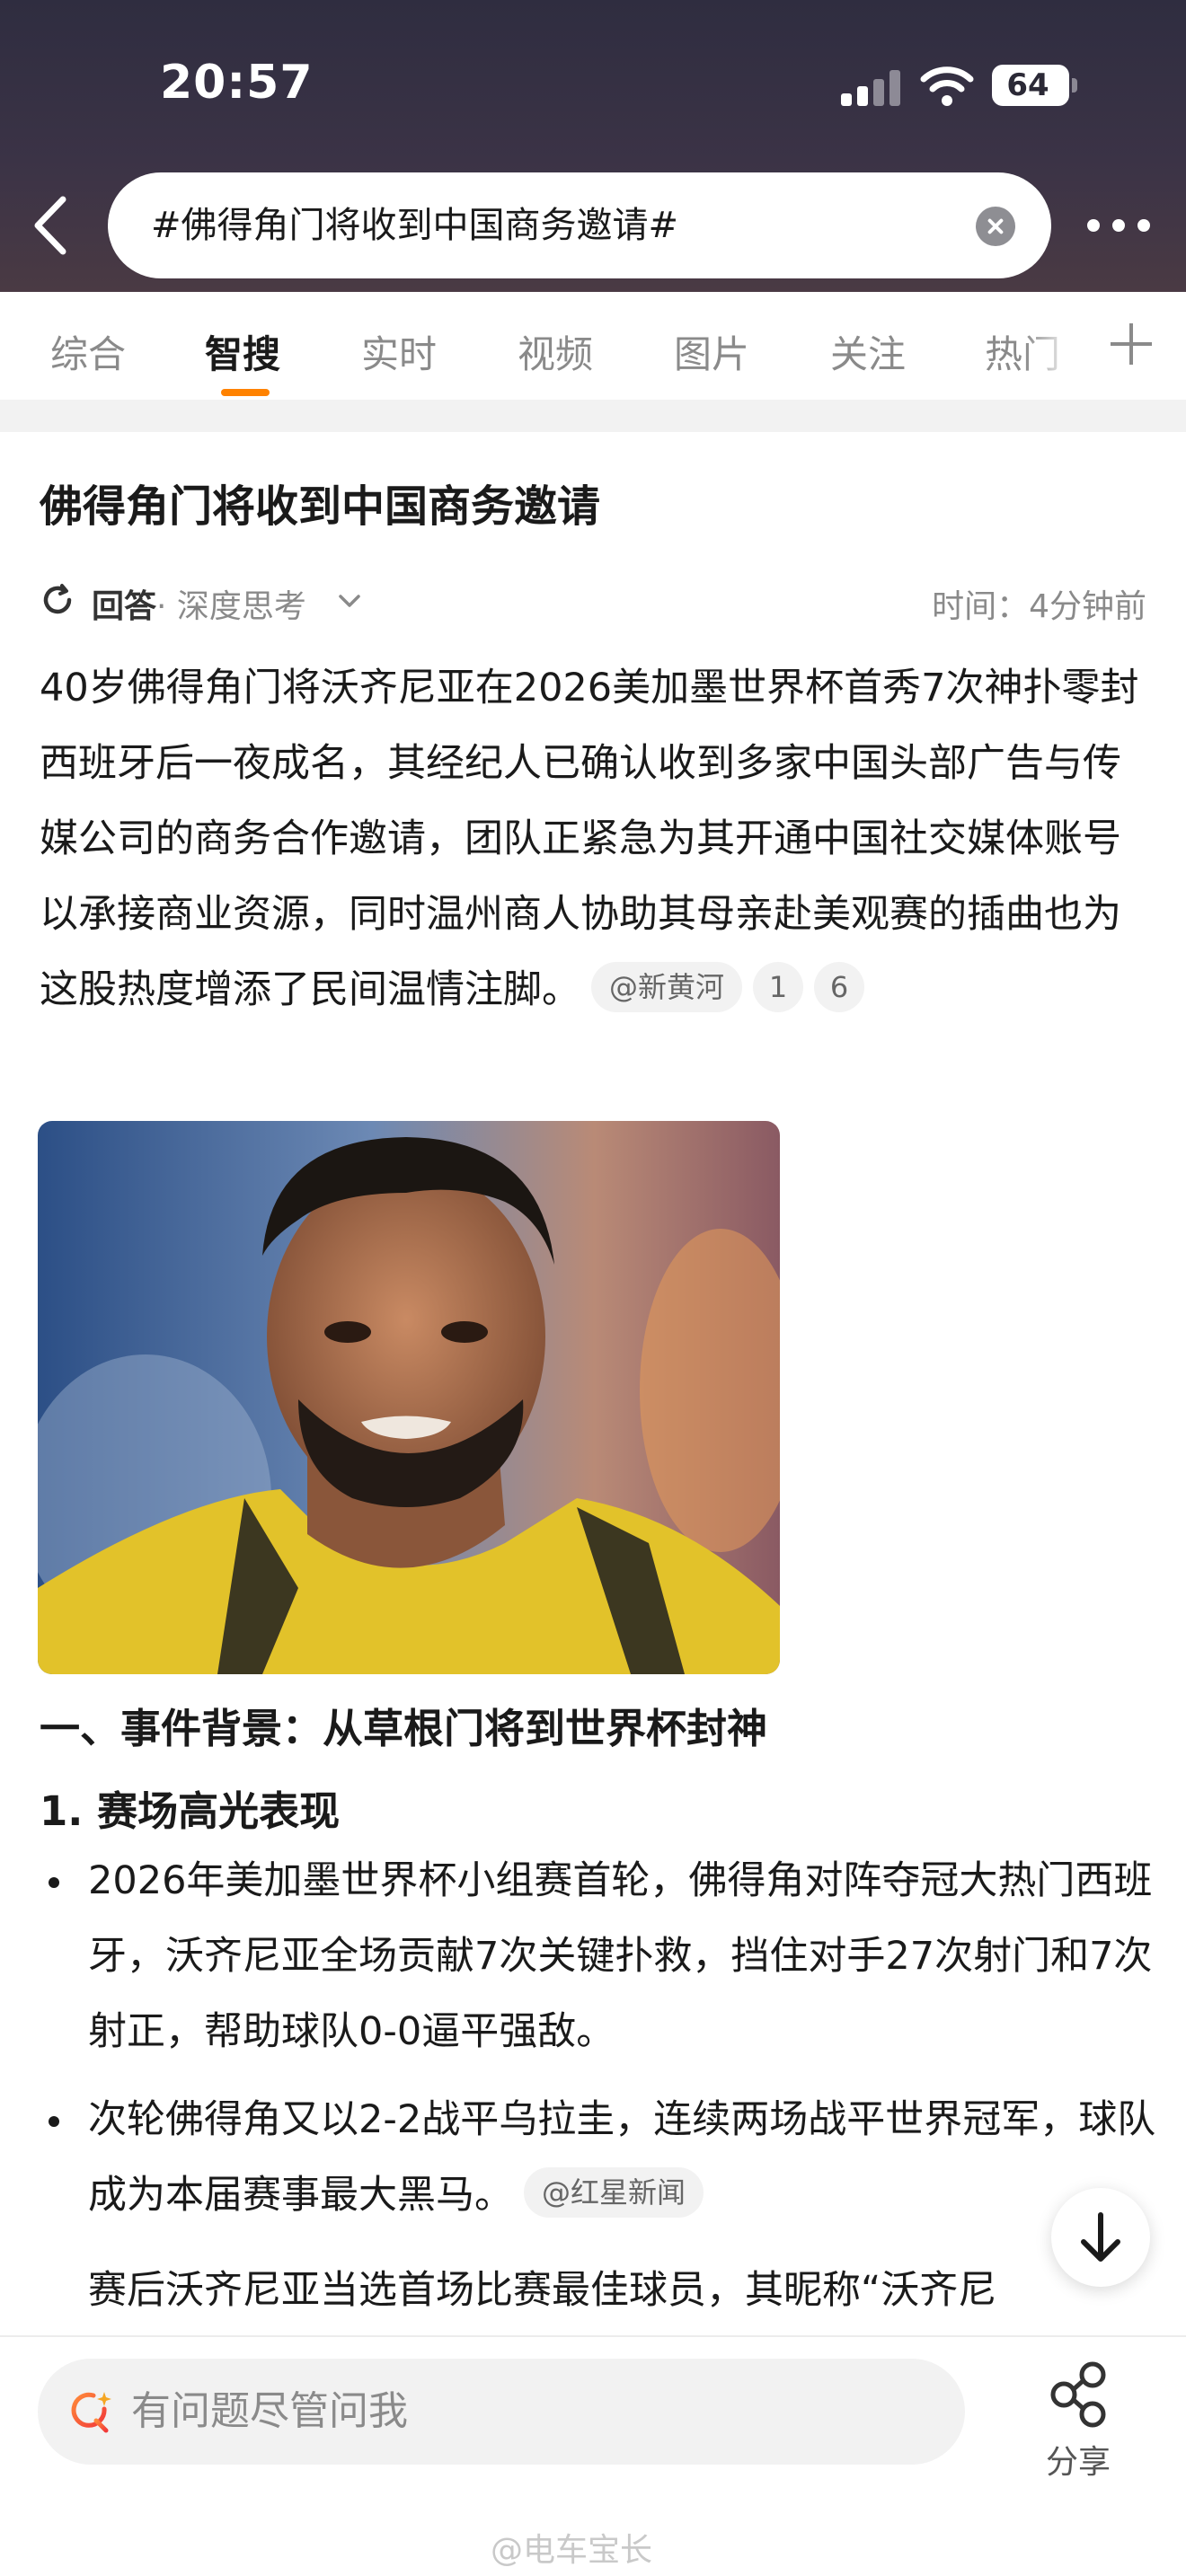 The height and width of the screenshot is (2576, 1186). Describe the element at coordinates (778, 987) in the screenshot. I see `reference-chip: 1` at that location.